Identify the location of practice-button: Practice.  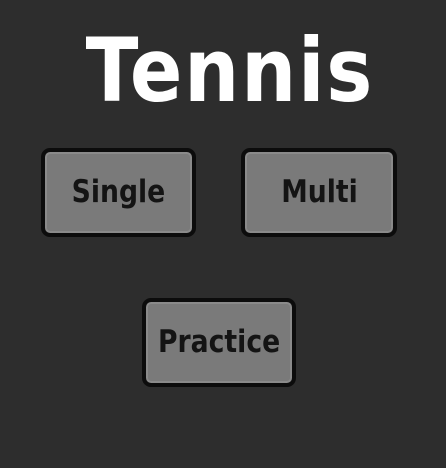
(219, 342).